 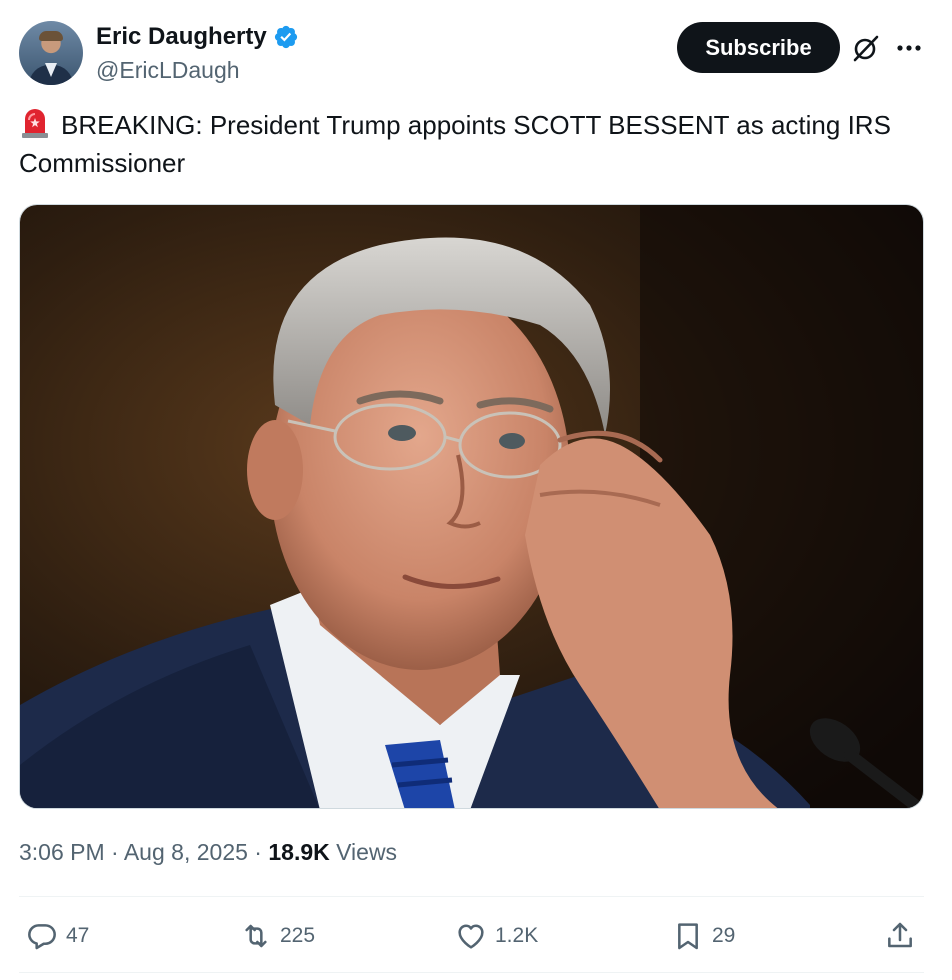 What do you see at coordinates (703, 936) in the screenshot?
I see `bookmark-button: 29` at bounding box center [703, 936].